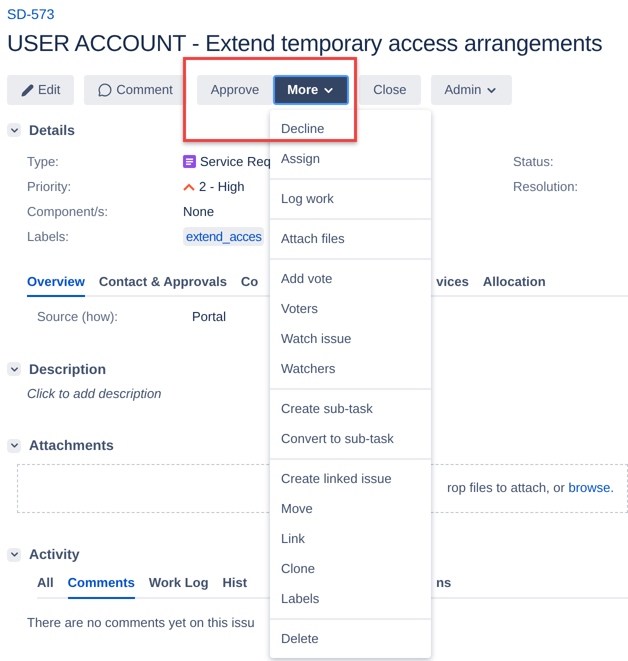  Describe the element at coordinates (101, 585) in the screenshot. I see `tab: Comments` at that location.